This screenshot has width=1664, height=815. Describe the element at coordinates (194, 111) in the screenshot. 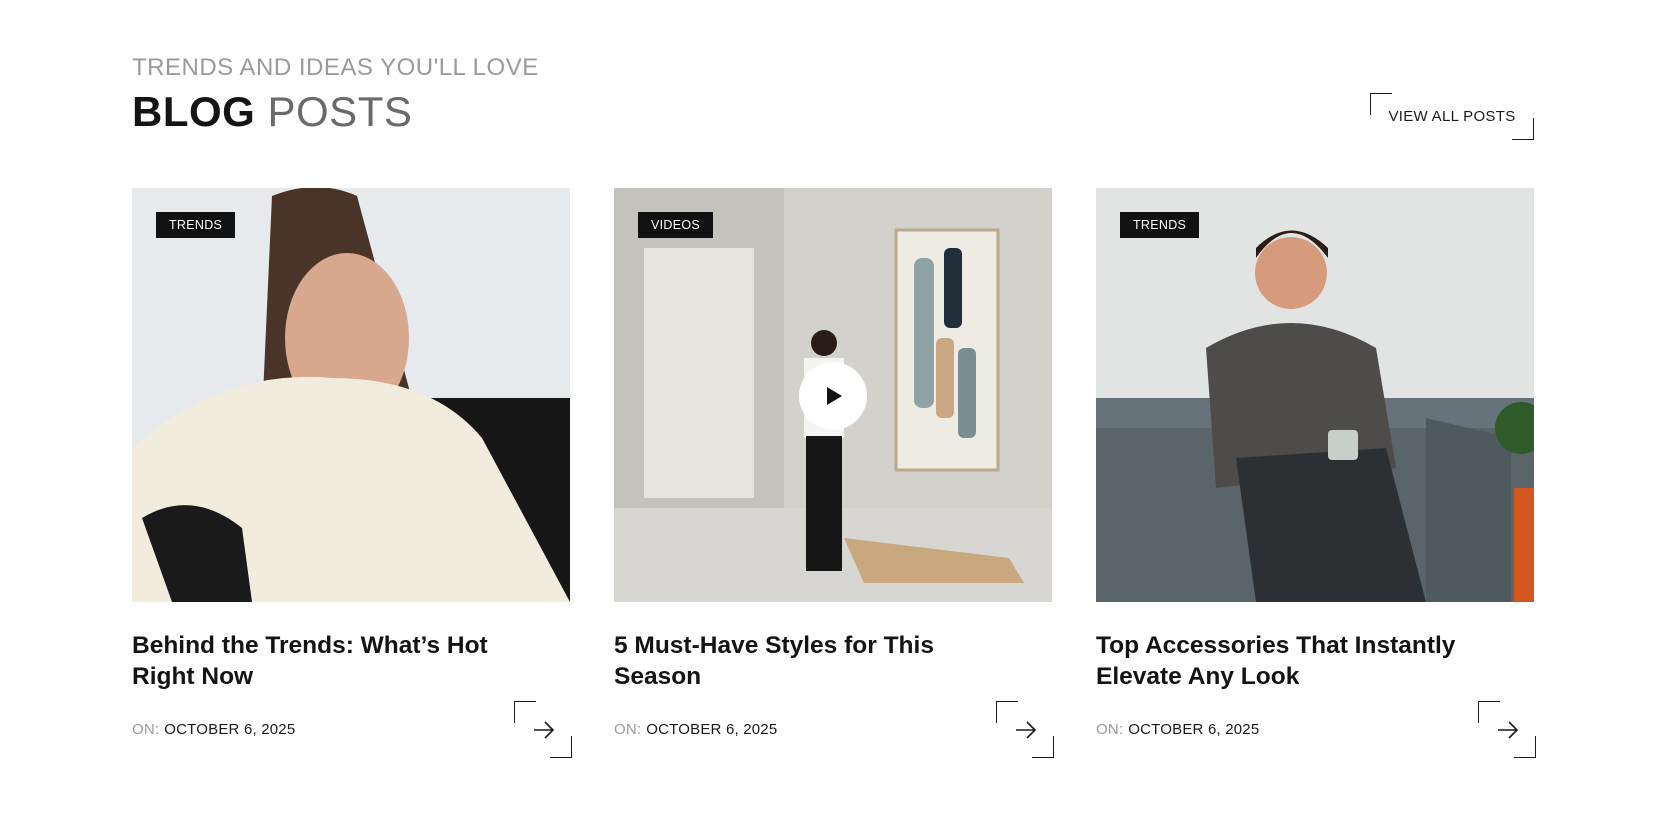

I see `section-title-bold: BLOG` at that location.